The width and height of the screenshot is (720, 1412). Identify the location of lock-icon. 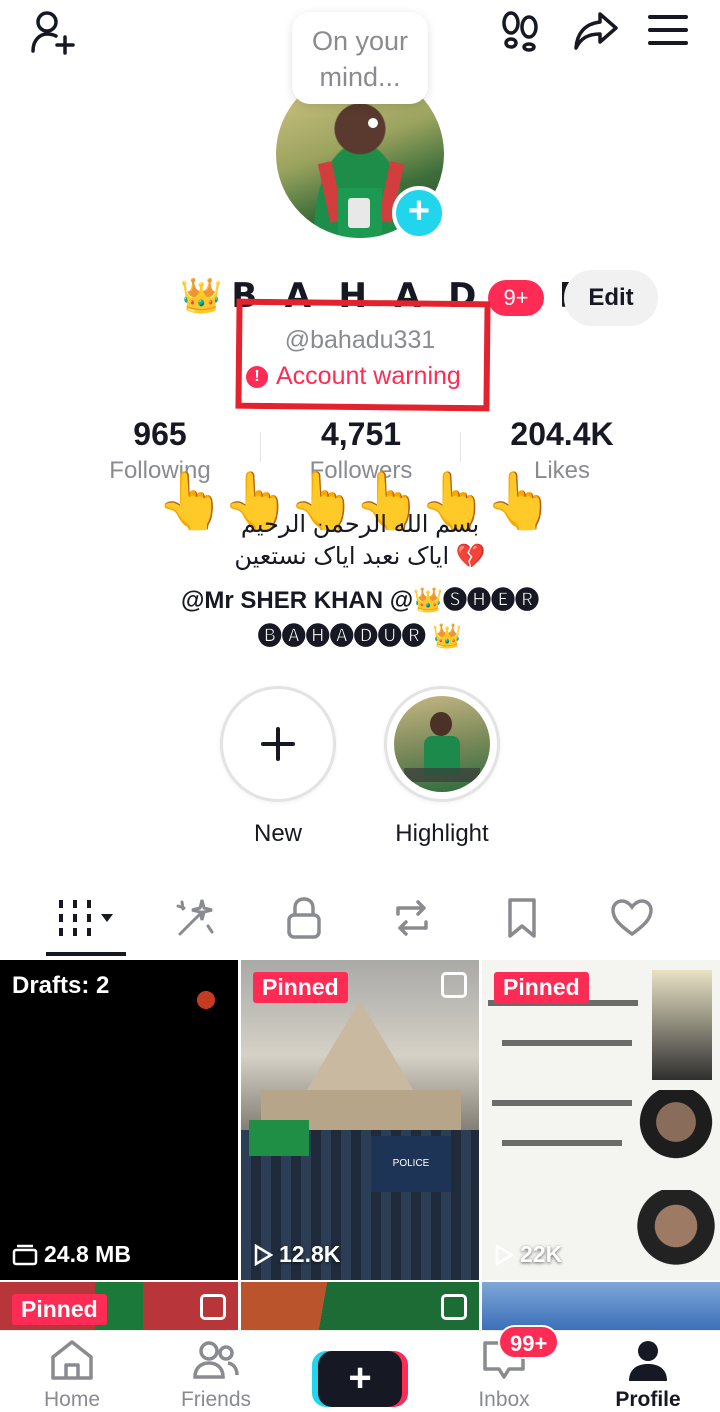
(304, 918).